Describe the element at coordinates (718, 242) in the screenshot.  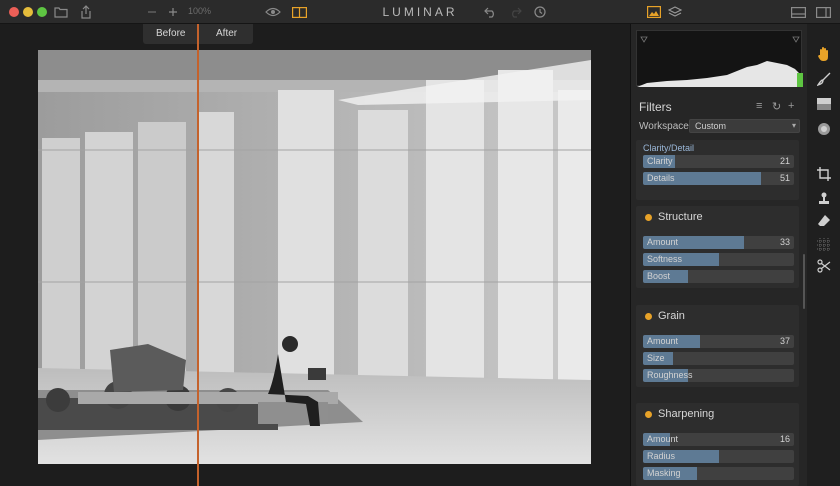
I see `slider-structure-amount: Amount 33` at that location.